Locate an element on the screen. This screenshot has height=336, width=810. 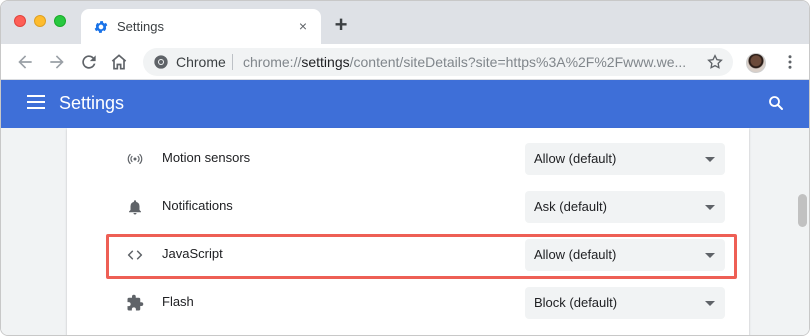
tab-strip: Settings × + is located at coordinates (405, 22).